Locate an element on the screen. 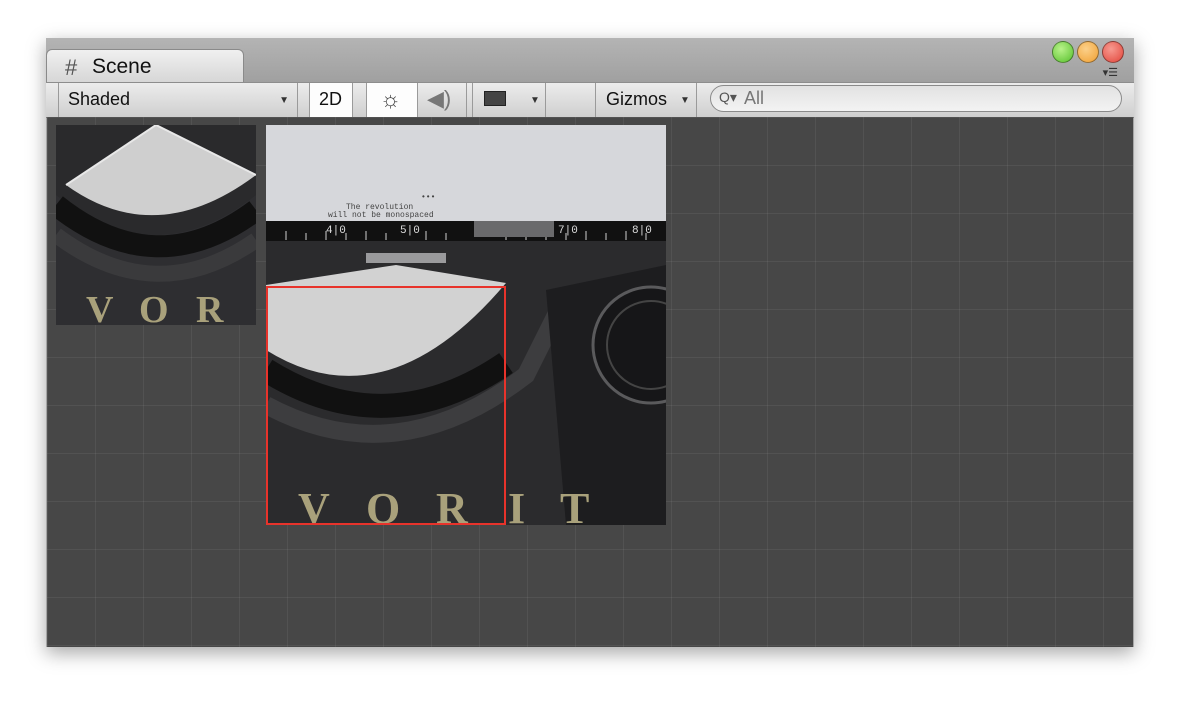 This screenshot has height=702, width=1180. sprite-selection-rect is located at coordinates (386, 405).